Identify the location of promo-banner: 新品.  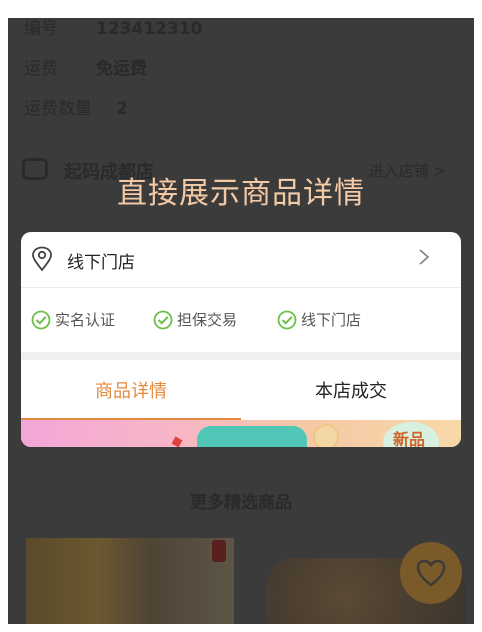
(241, 433).